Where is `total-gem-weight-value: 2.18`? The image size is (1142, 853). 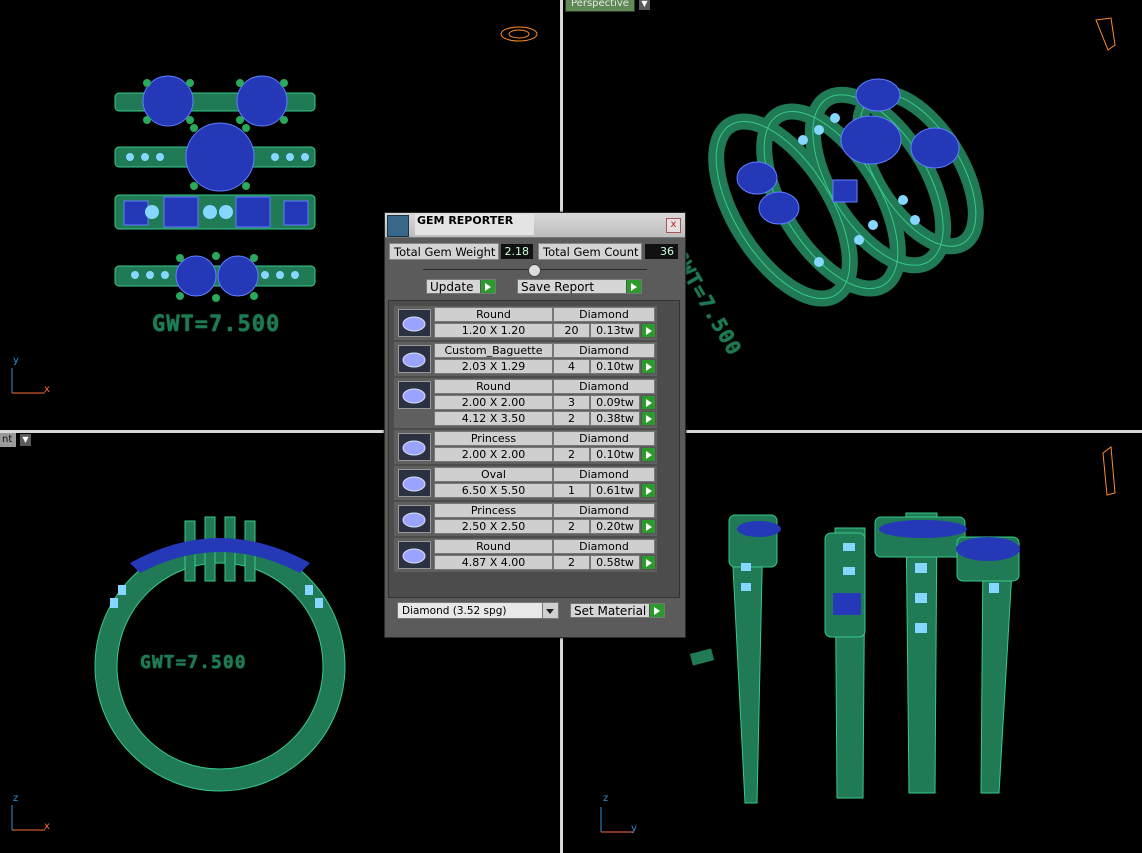
total-gem-weight-value: 2.18 is located at coordinates (517, 251).